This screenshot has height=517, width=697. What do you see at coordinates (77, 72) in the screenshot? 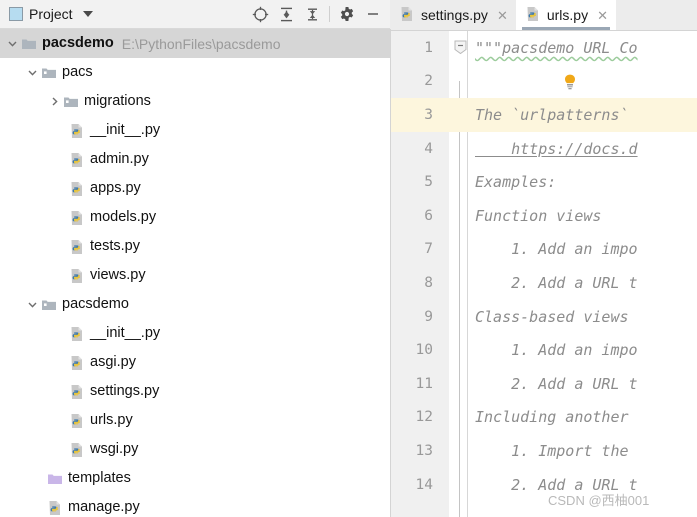
I see `tree-item-label: pacs` at bounding box center [77, 72].